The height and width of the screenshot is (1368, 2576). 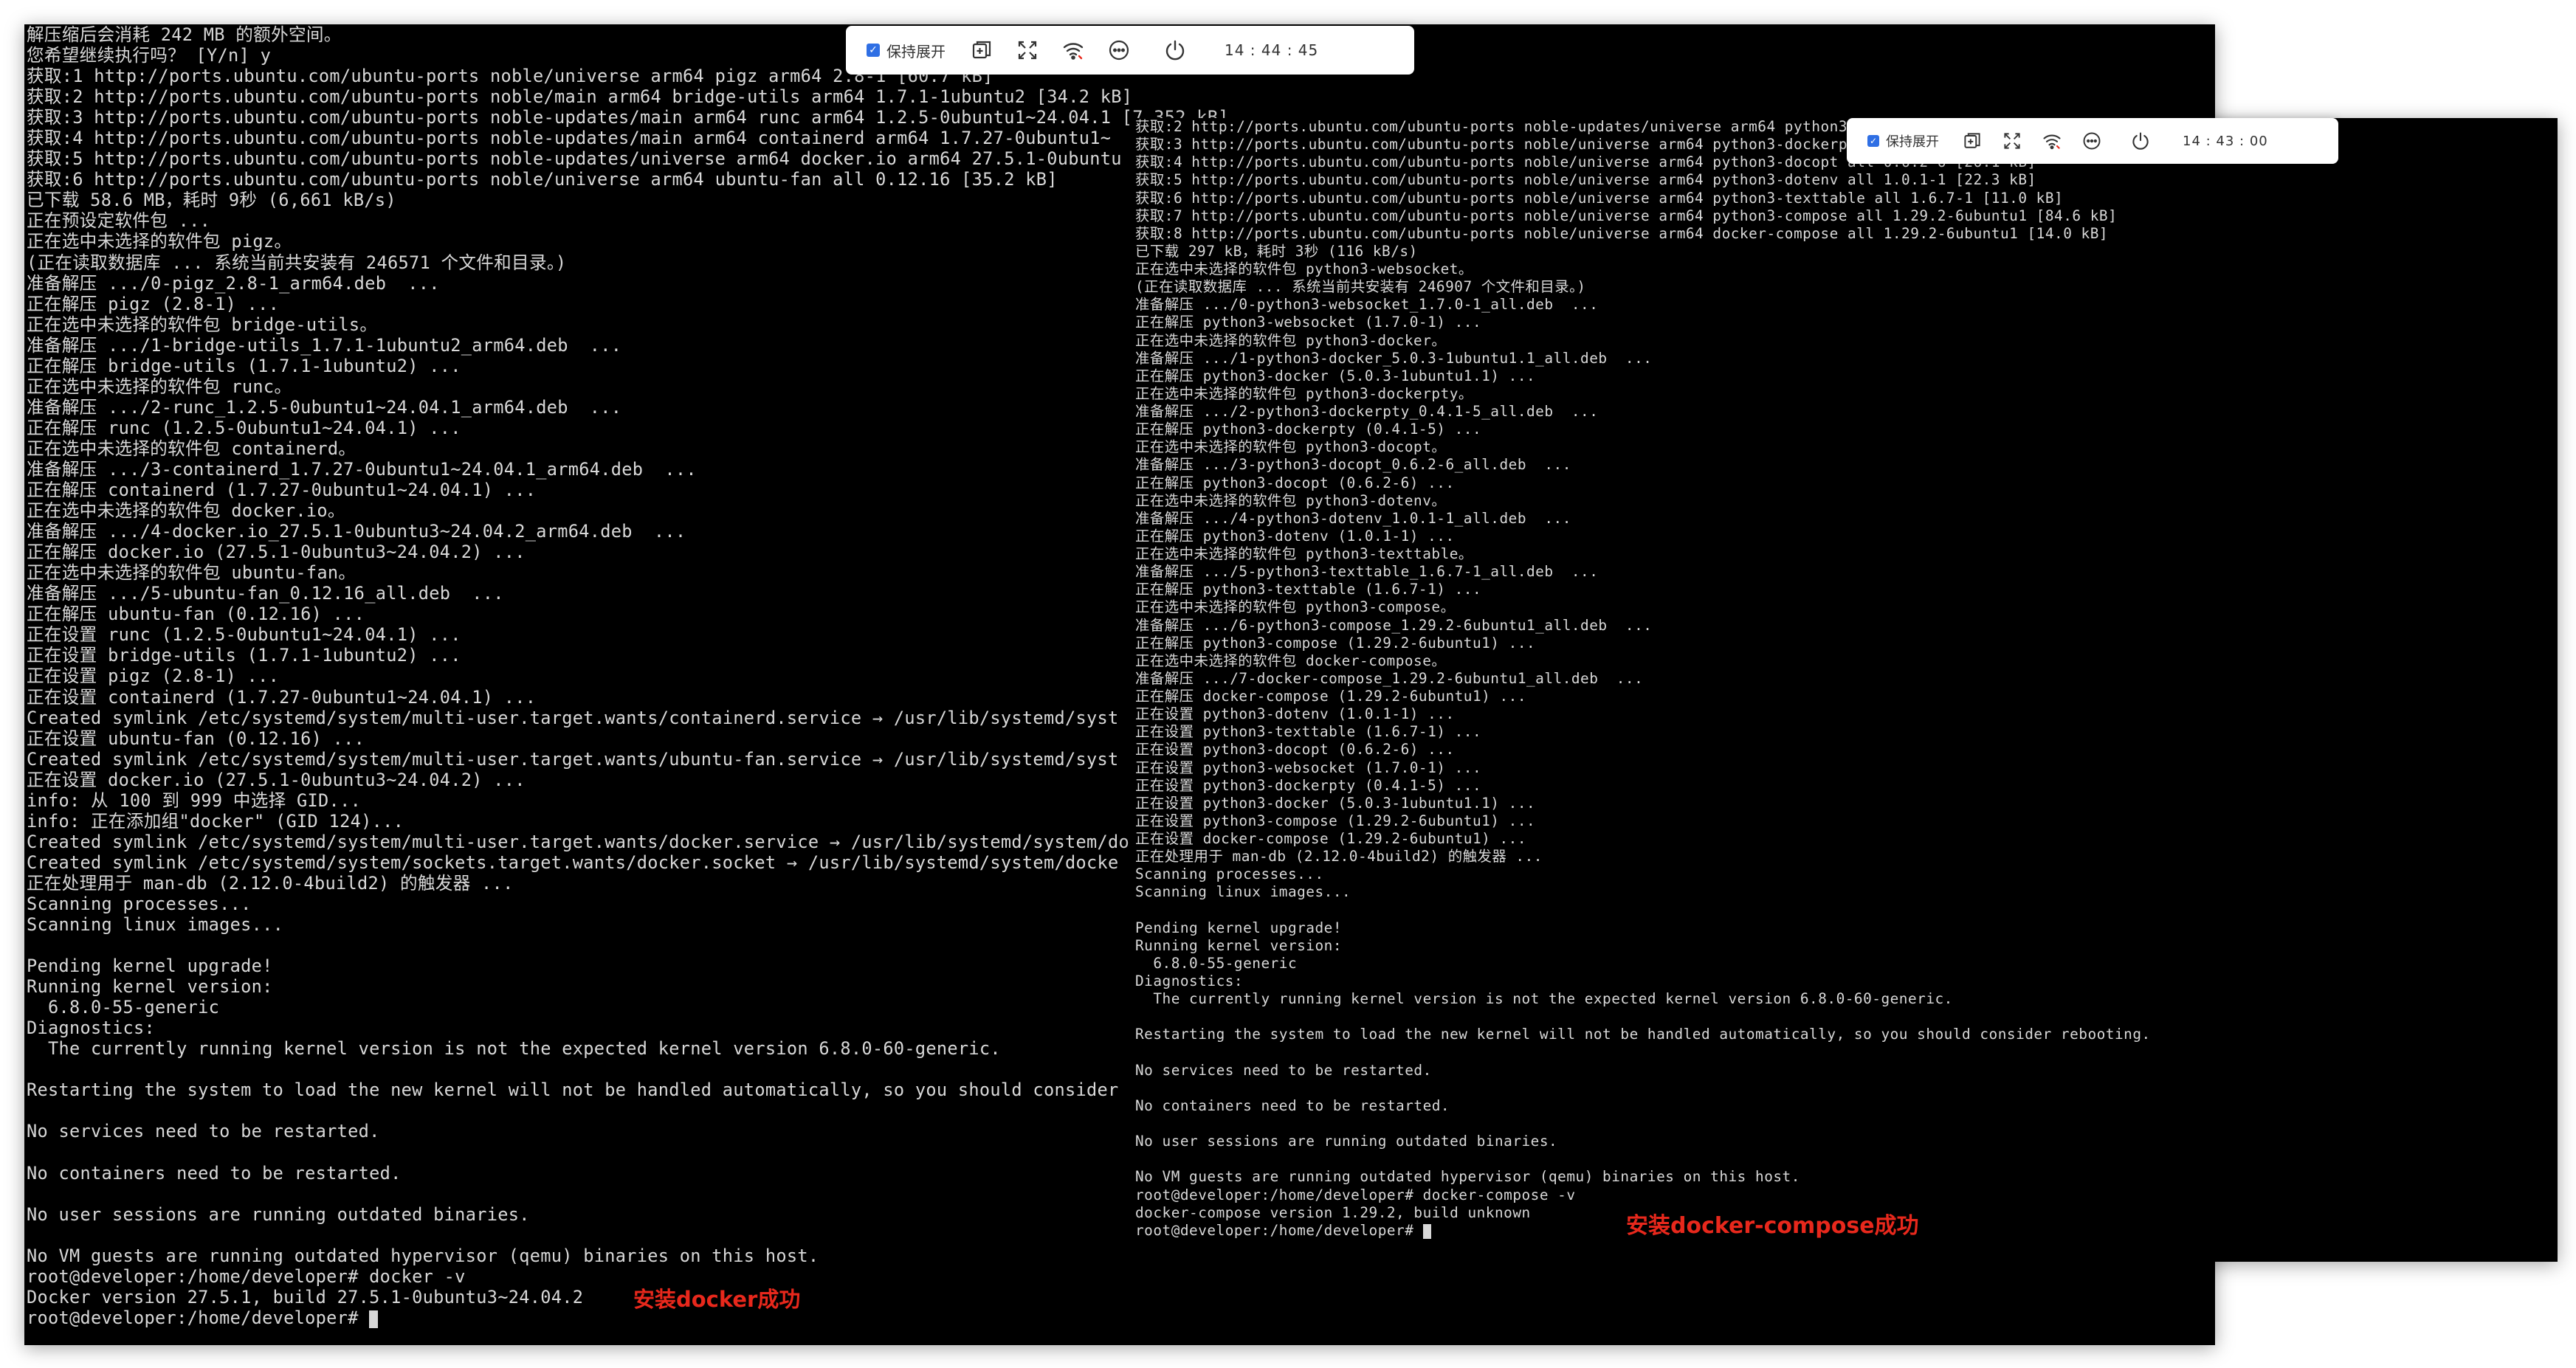 I want to click on terminal-line: 6.8.0-55-generic, so click(x=1217, y=963).